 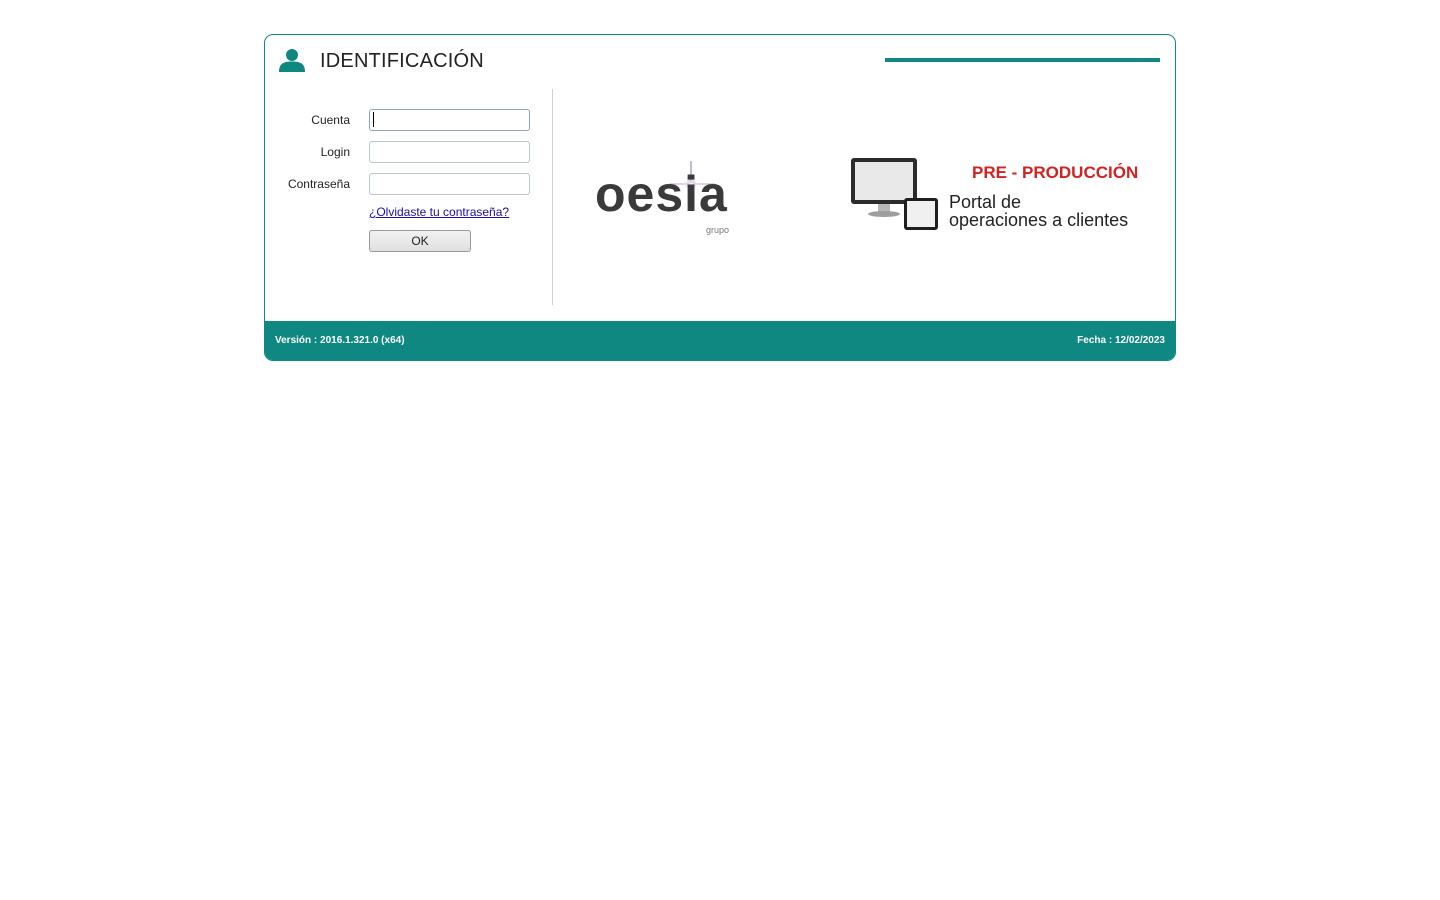 What do you see at coordinates (373, 119) in the screenshot?
I see `text-caret` at bounding box center [373, 119].